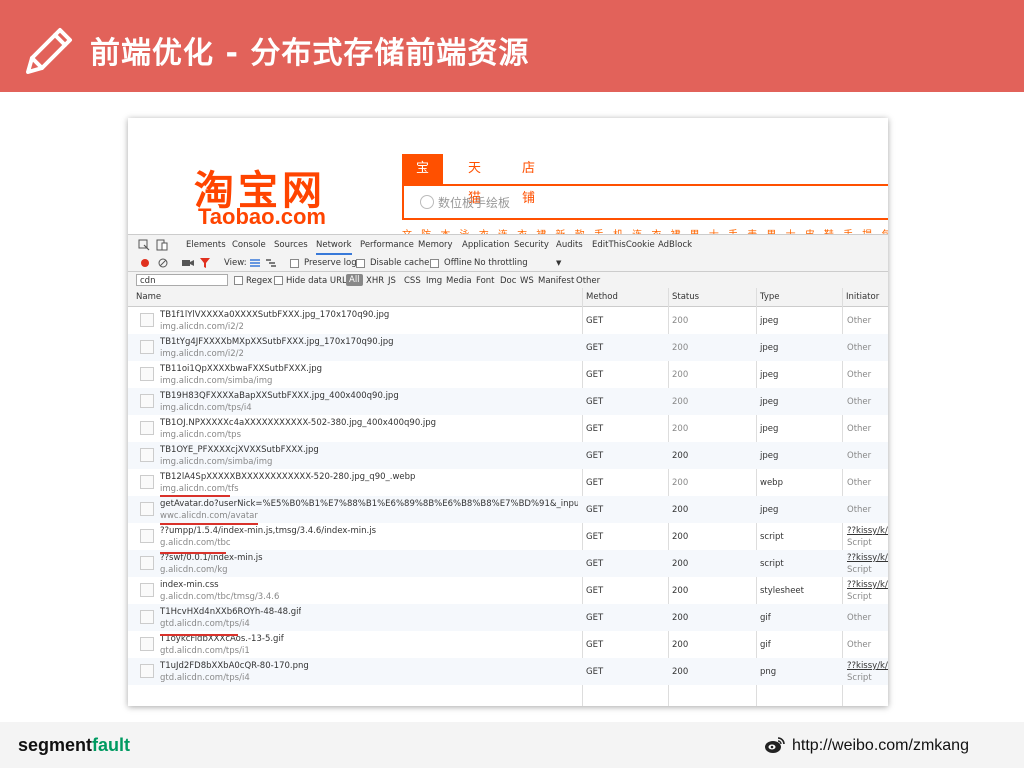 This screenshot has height=768, width=1024. I want to click on tab-application: Application, so click(486, 245).